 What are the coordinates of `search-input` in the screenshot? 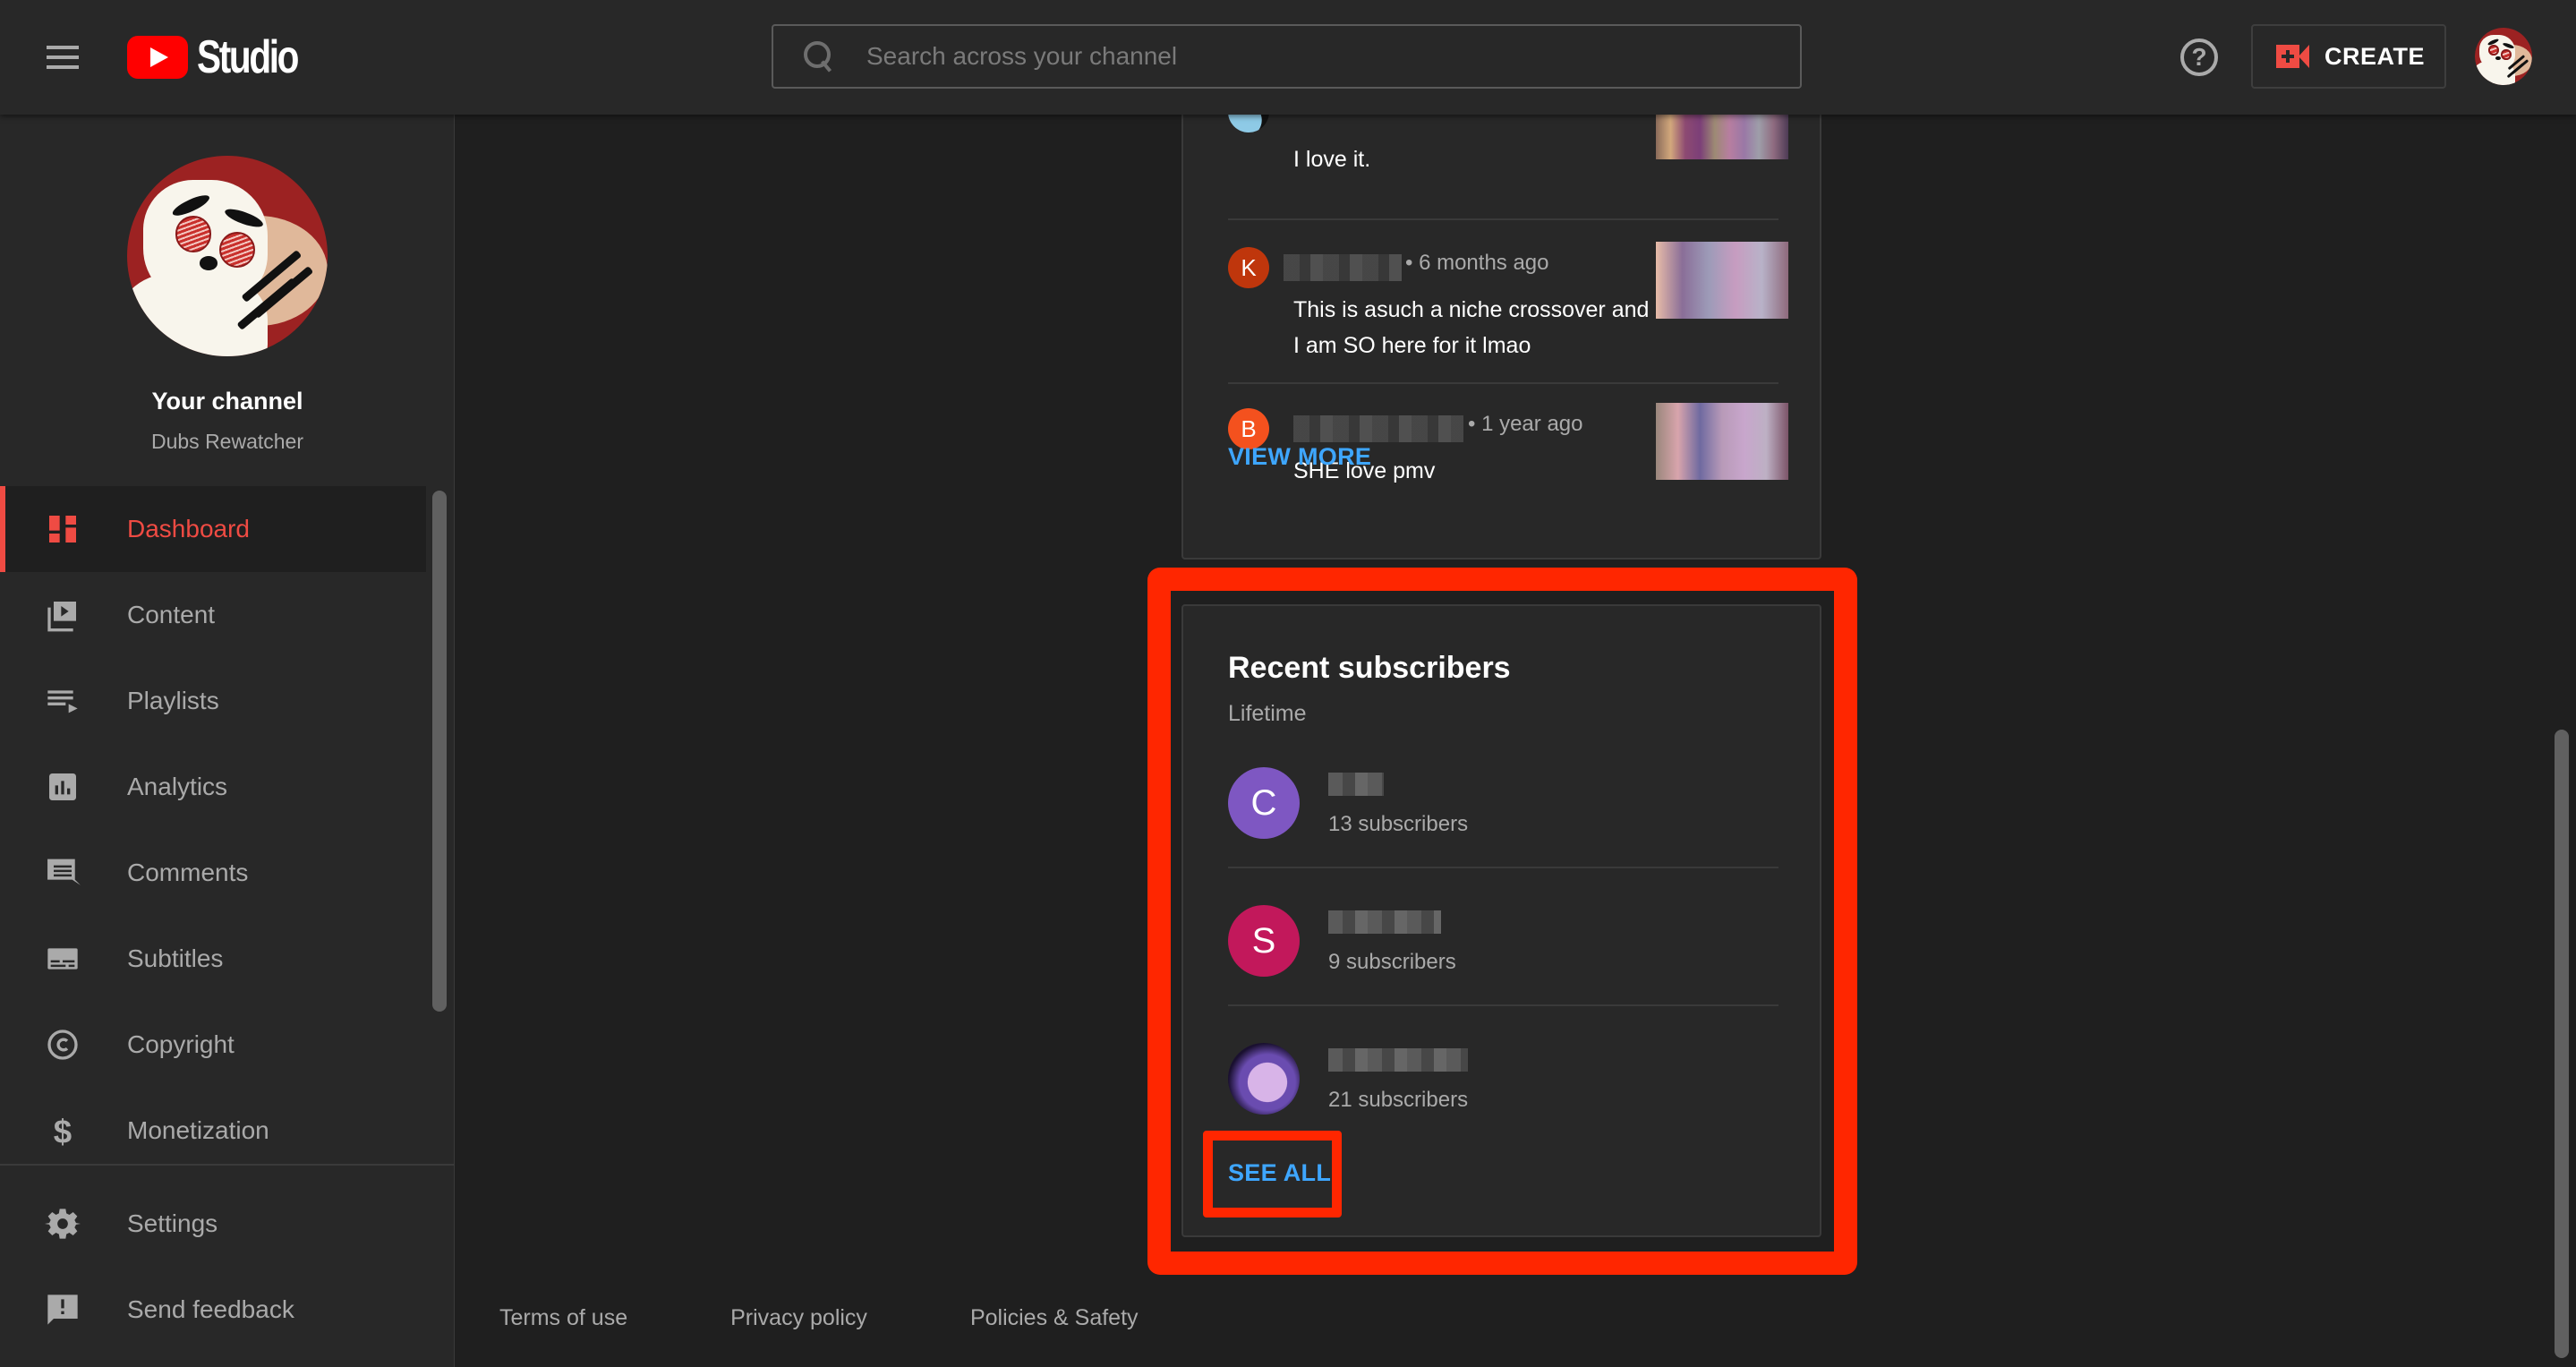 It's located at (1333, 56).